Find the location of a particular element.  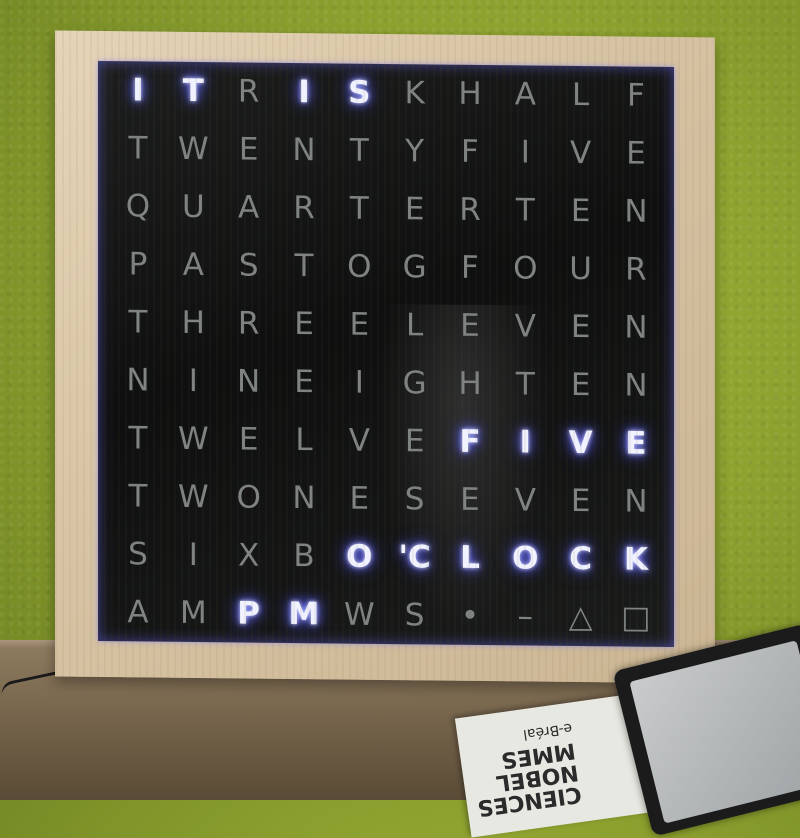

letter-row: A M P M W S • – △ □ is located at coordinates (386, 615).